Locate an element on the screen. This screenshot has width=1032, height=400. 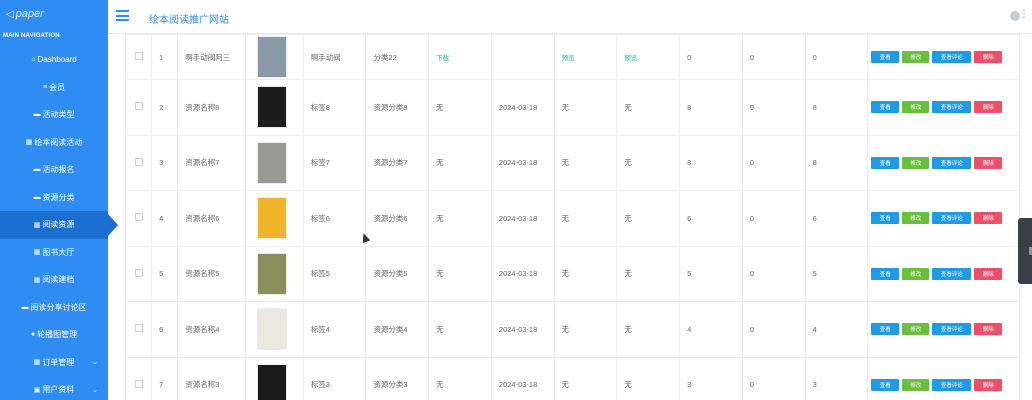
logo: ◁ paper is located at coordinates (54, 14).